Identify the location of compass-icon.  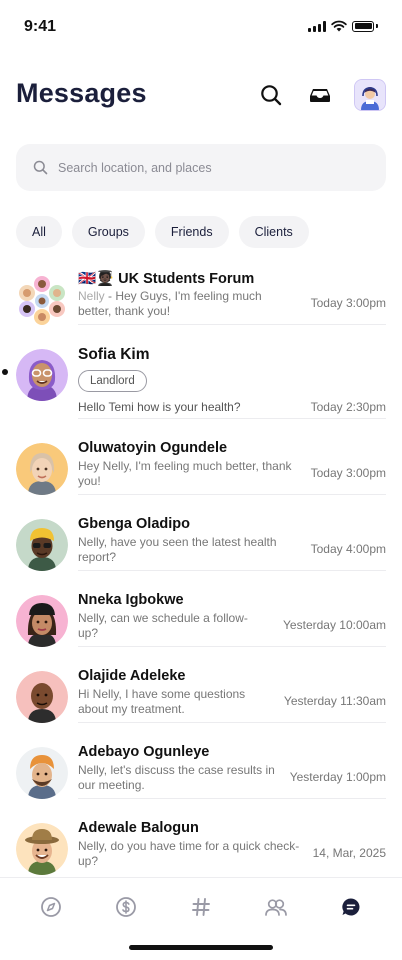
(51, 907).